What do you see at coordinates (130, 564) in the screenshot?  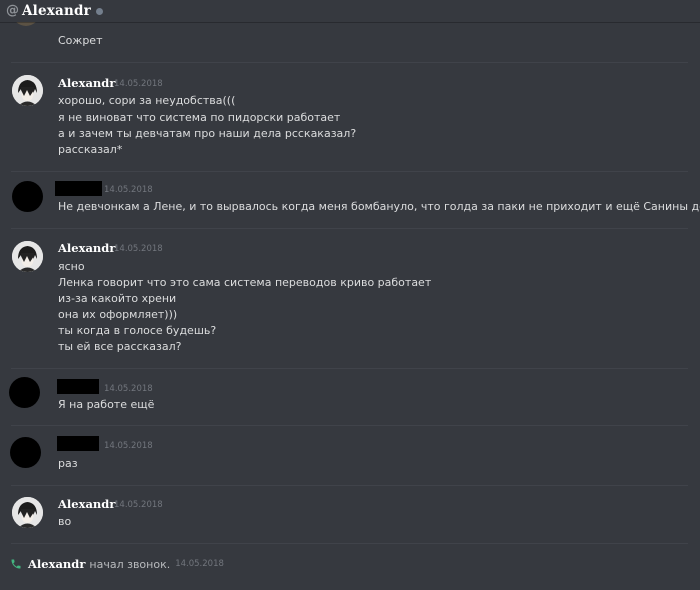 I see `call-event-text: начал звонок.` at bounding box center [130, 564].